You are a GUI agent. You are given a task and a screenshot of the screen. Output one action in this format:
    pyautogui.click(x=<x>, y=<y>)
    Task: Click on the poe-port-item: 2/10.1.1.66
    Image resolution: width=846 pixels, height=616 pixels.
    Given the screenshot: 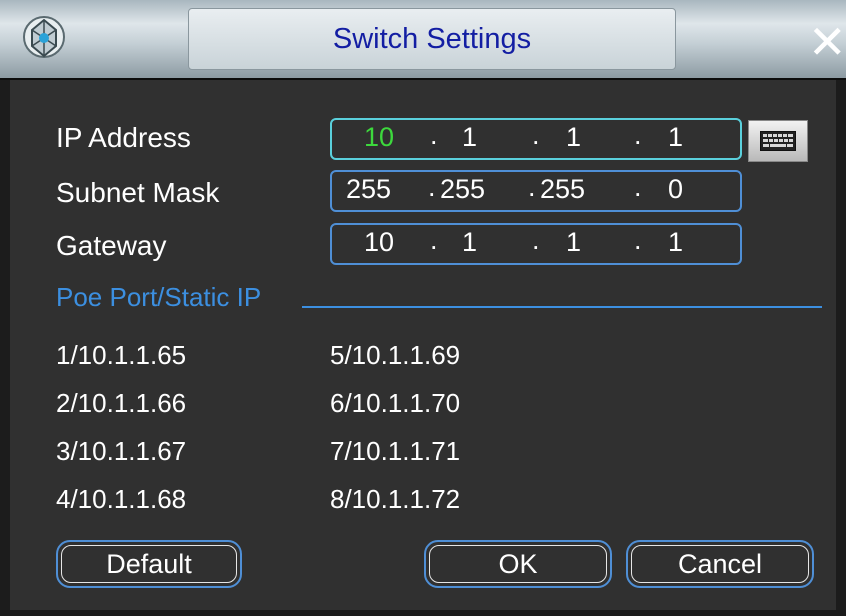 What is the action you would take?
    pyautogui.click(x=121, y=403)
    